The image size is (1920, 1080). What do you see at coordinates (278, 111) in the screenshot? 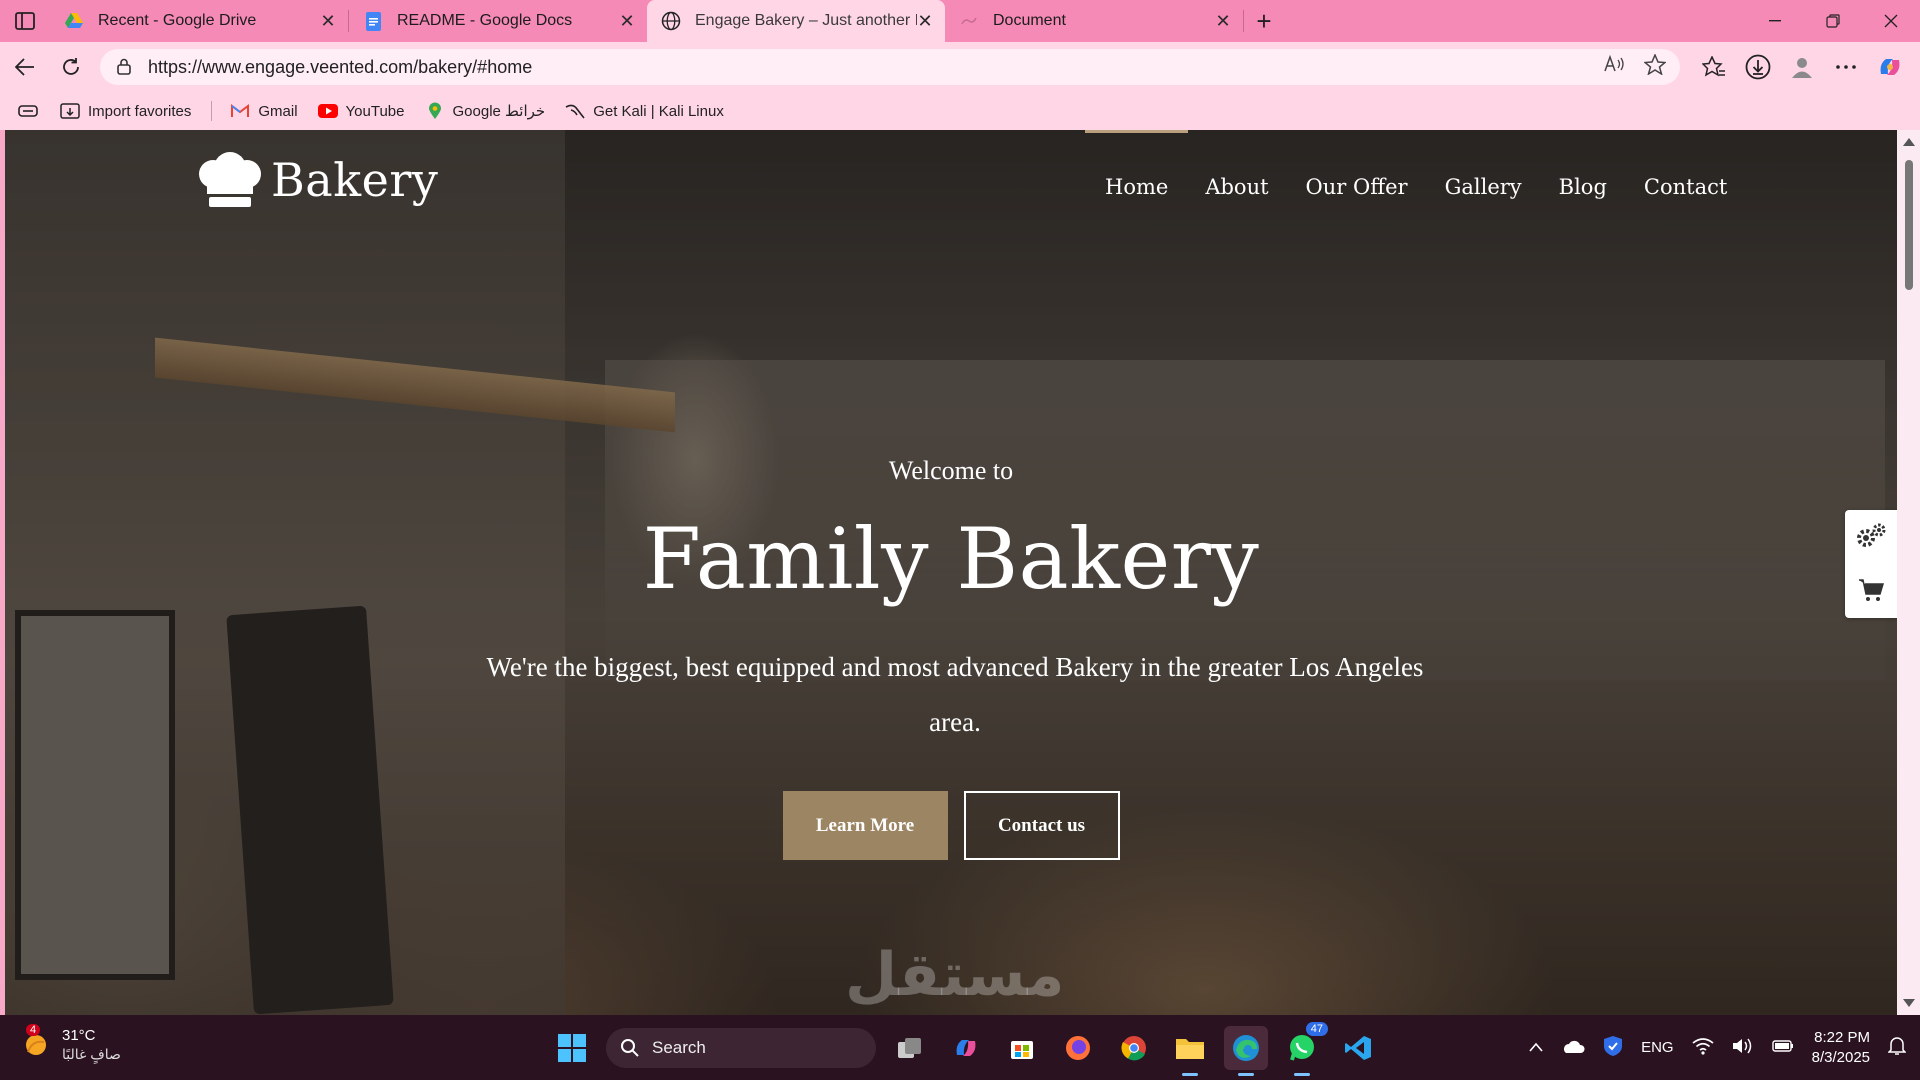
I see `favorite-label: Gmail` at bounding box center [278, 111].